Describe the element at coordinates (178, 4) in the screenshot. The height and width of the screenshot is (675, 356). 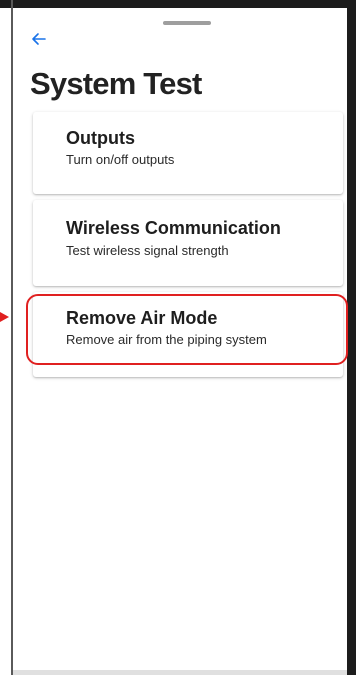
I see `device-frame-top` at that location.